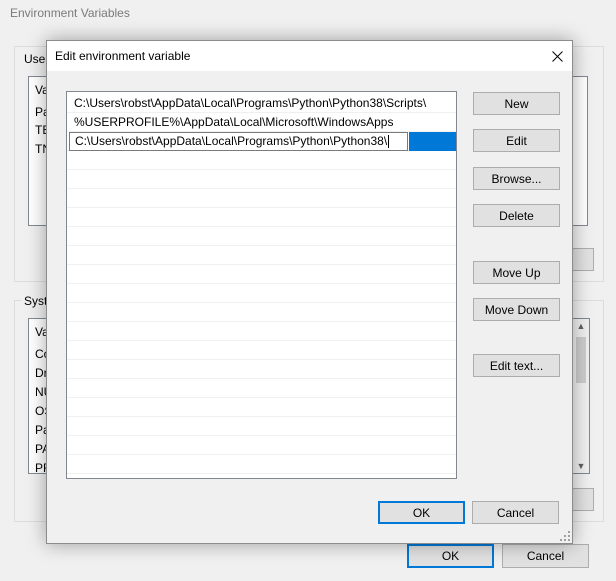 The image size is (616, 581). What do you see at coordinates (565, 536) in the screenshot?
I see `resize-grip-icon` at bounding box center [565, 536].